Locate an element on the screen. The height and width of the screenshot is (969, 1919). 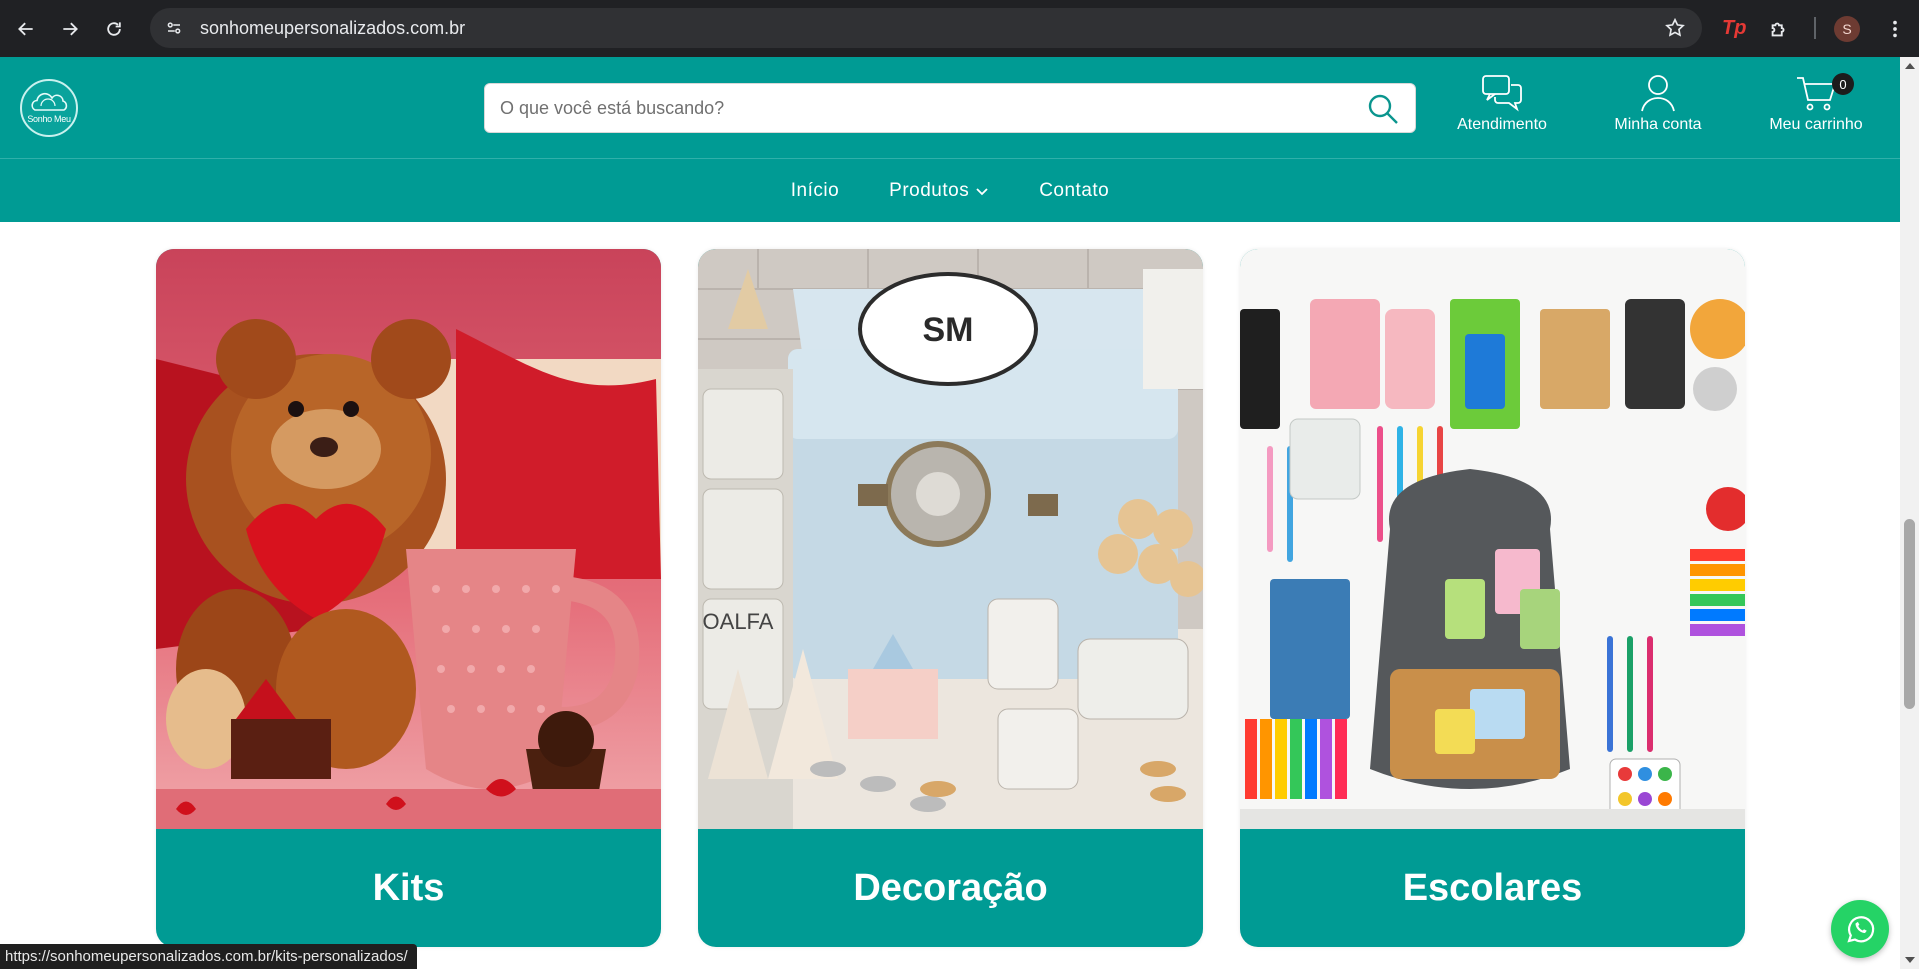
logo-text: Sonho Meu is located at coordinates (49, 119).